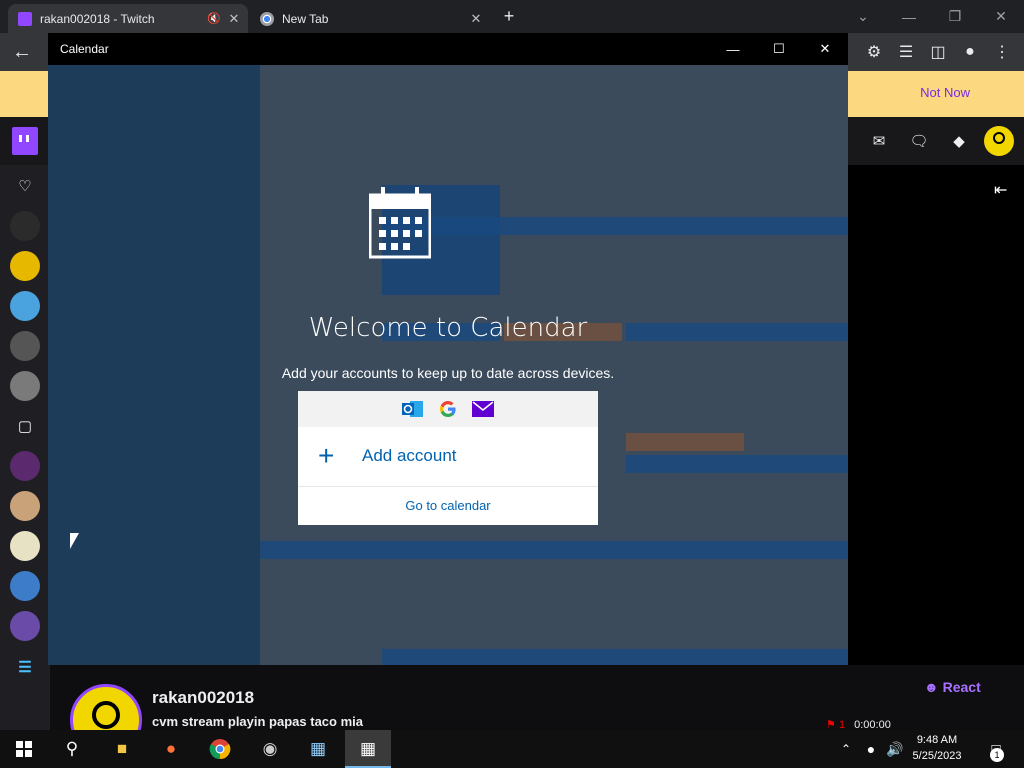 The width and height of the screenshot is (1024, 768). What do you see at coordinates (1000, 190) in the screenshot?
I see `collapse-chat-icon: ⇤` at bounding box center [1000, 190].